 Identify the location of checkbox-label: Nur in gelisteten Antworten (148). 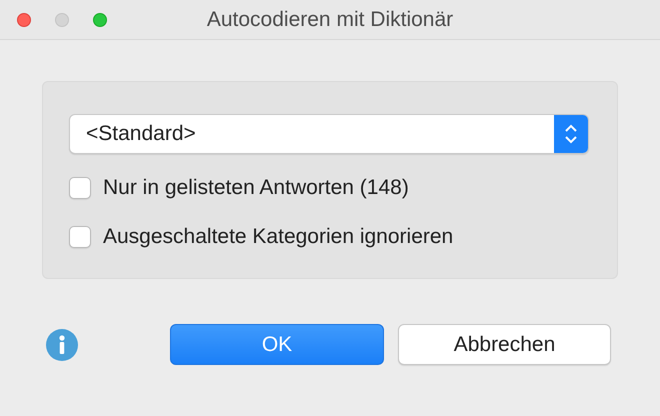
(256, 188).